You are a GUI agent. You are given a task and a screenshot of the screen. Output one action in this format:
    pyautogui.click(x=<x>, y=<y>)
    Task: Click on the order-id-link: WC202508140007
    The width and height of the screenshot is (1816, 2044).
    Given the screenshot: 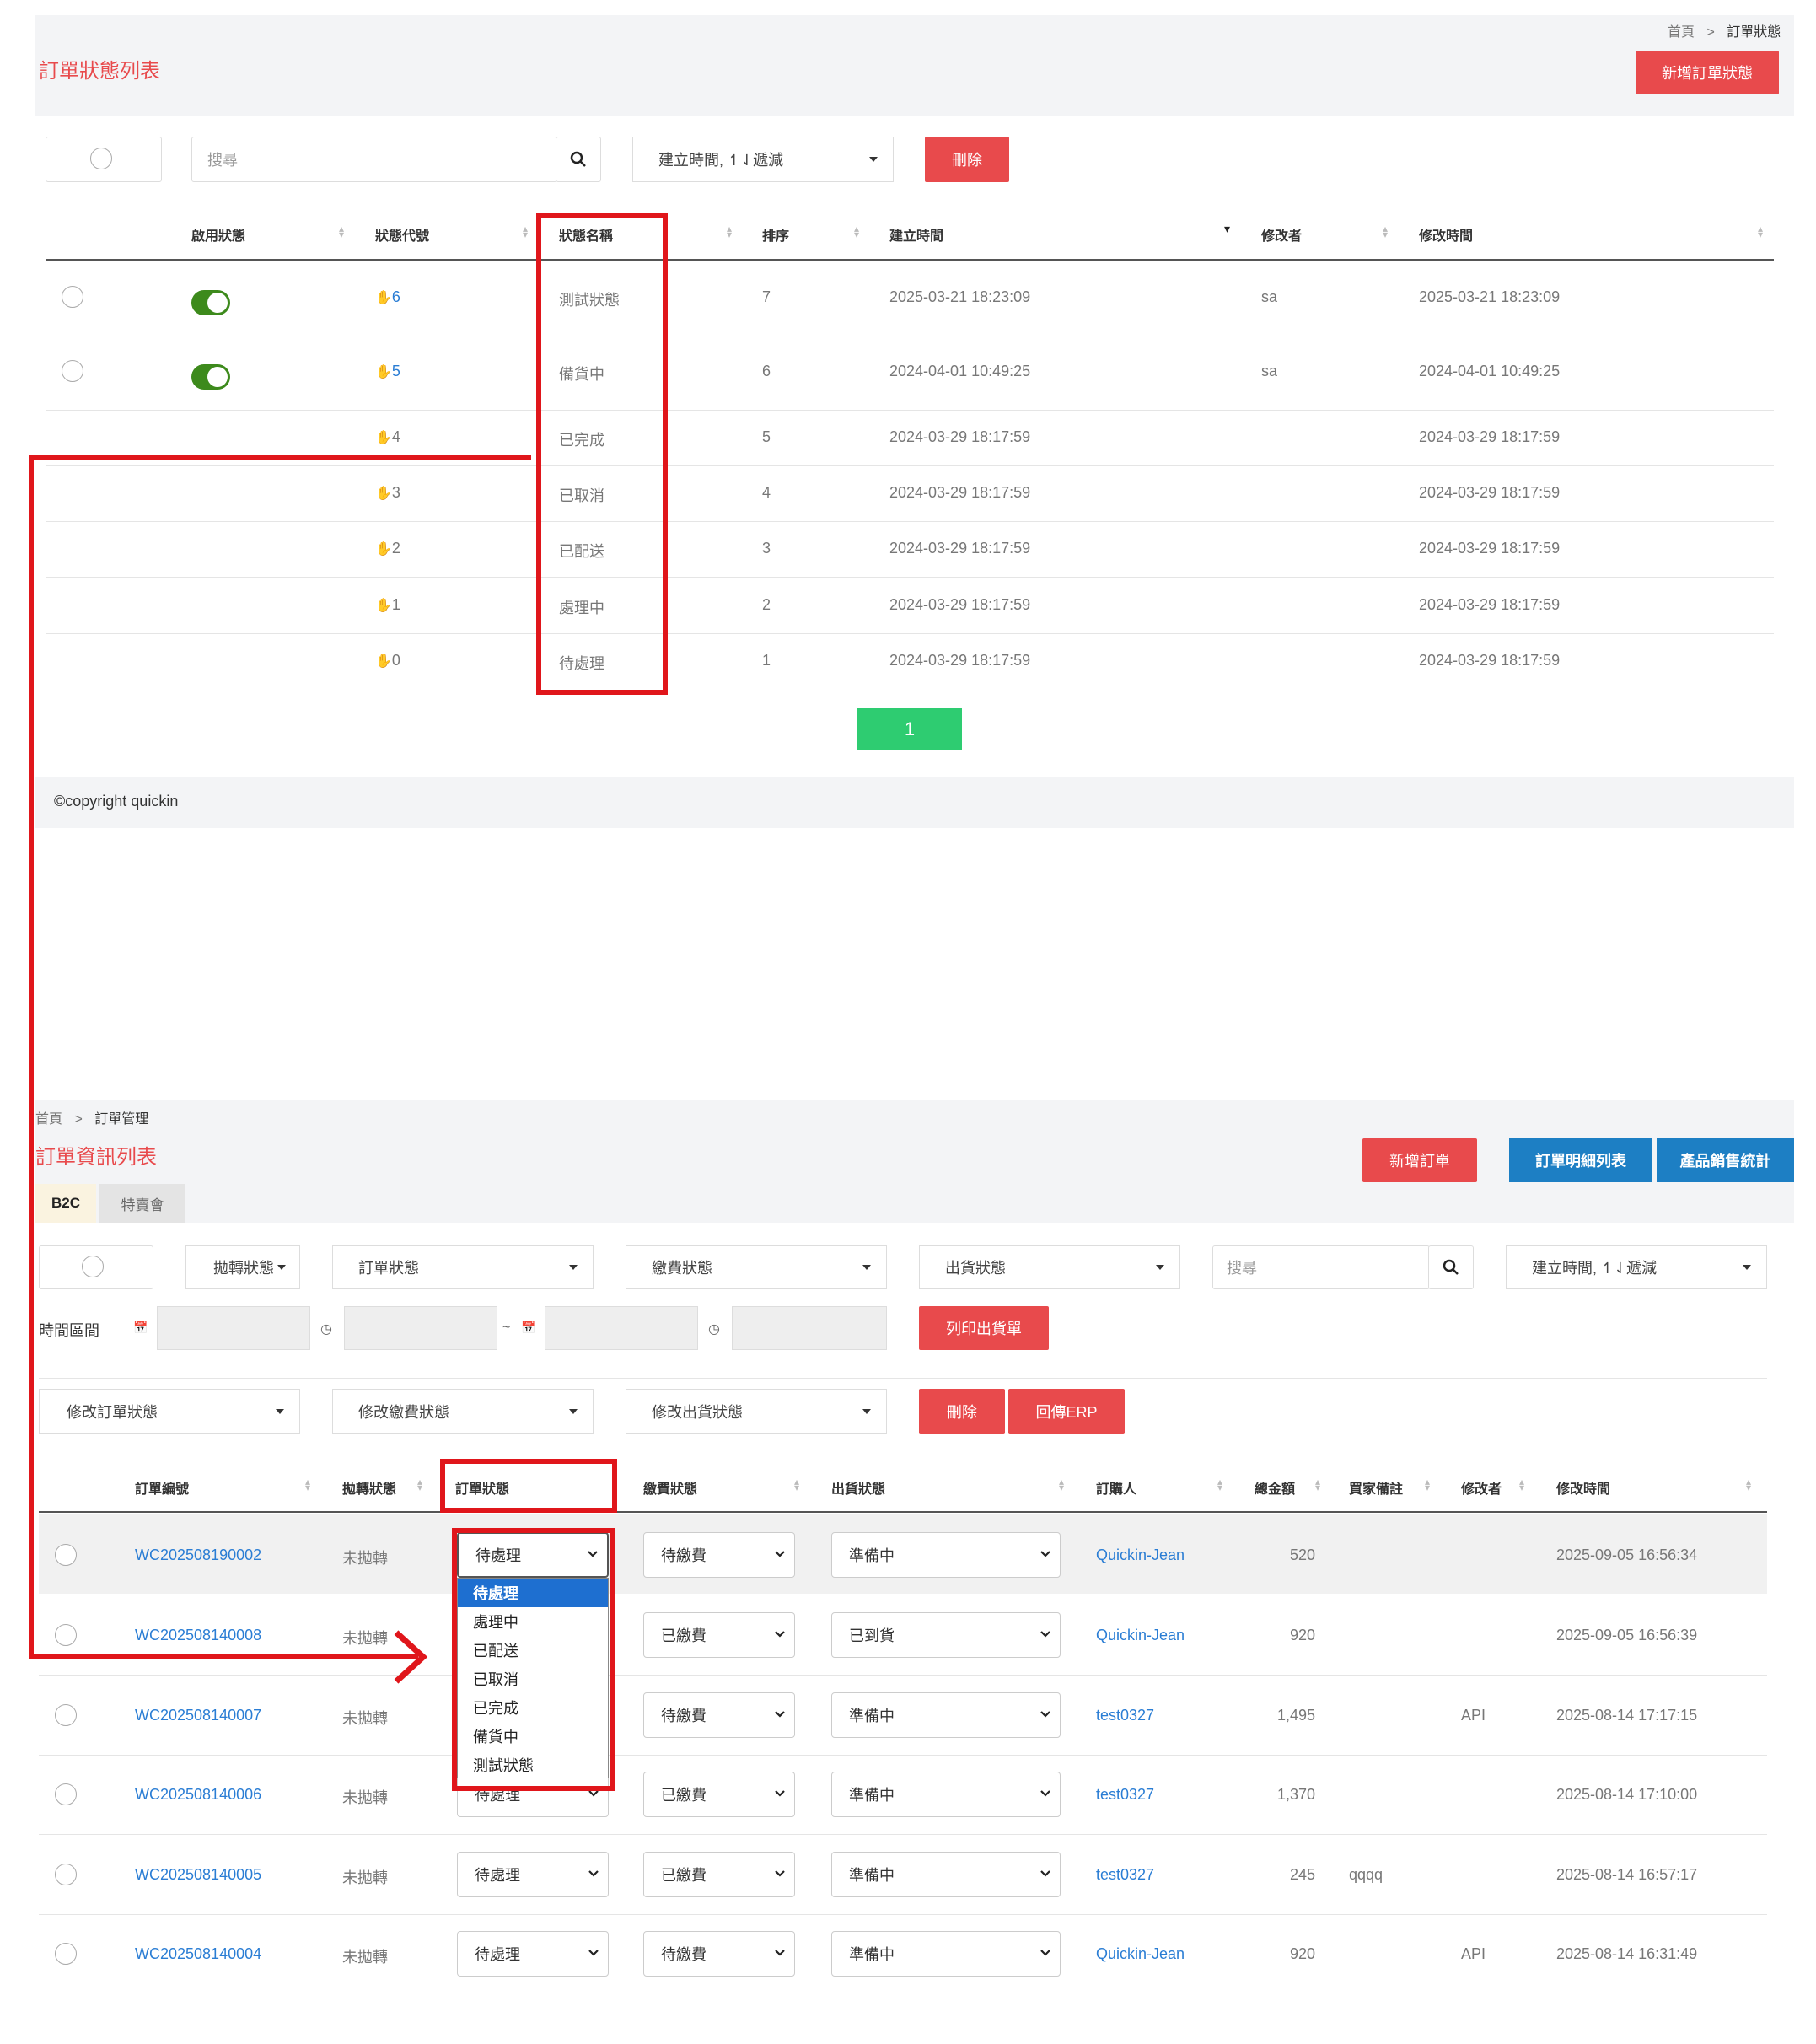 What is the action you would take?
    pyautogui.click(x=198, y=1716)
    